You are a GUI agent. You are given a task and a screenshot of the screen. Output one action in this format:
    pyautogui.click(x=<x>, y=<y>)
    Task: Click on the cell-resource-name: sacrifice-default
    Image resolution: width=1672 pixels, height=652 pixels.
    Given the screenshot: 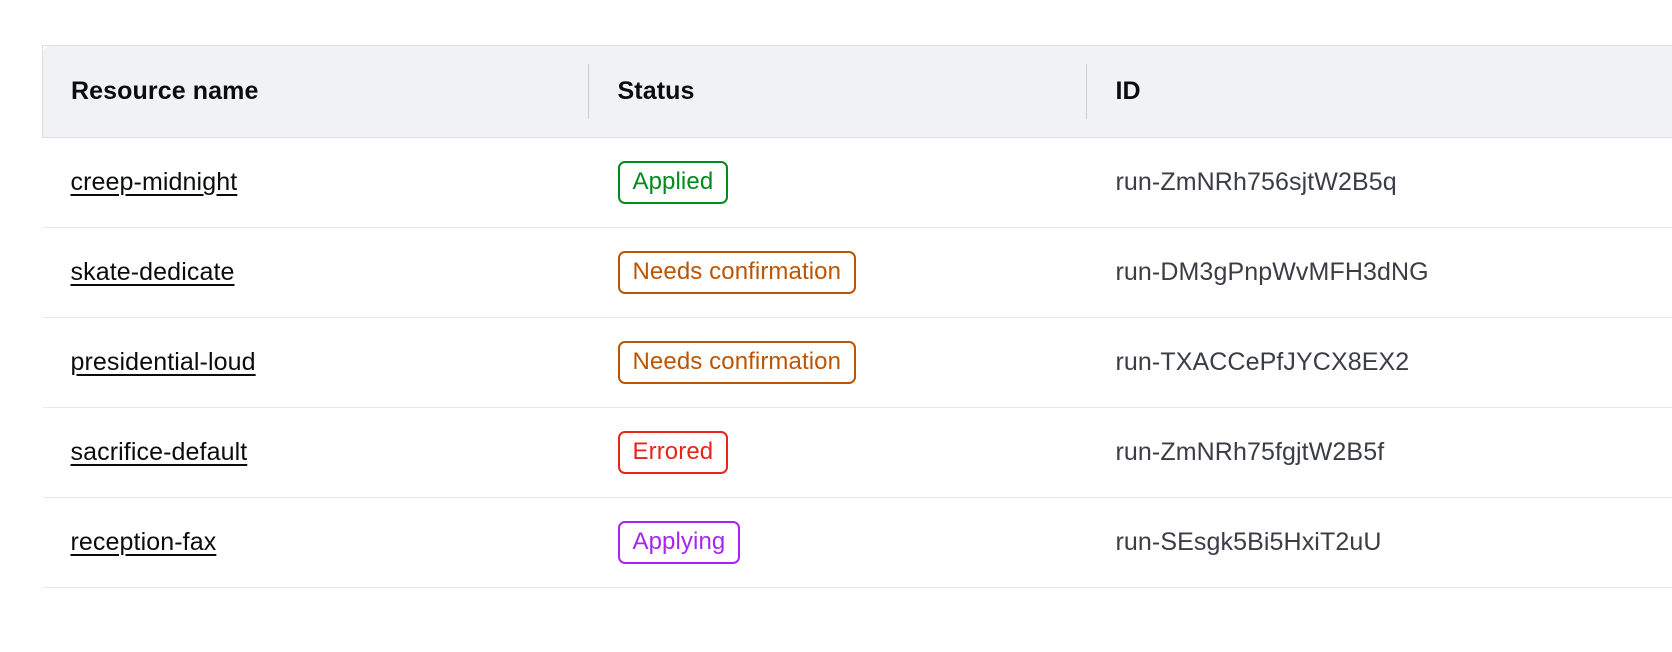 What is the action you would take?
    pyautogui.click(x=315, y=452)
    